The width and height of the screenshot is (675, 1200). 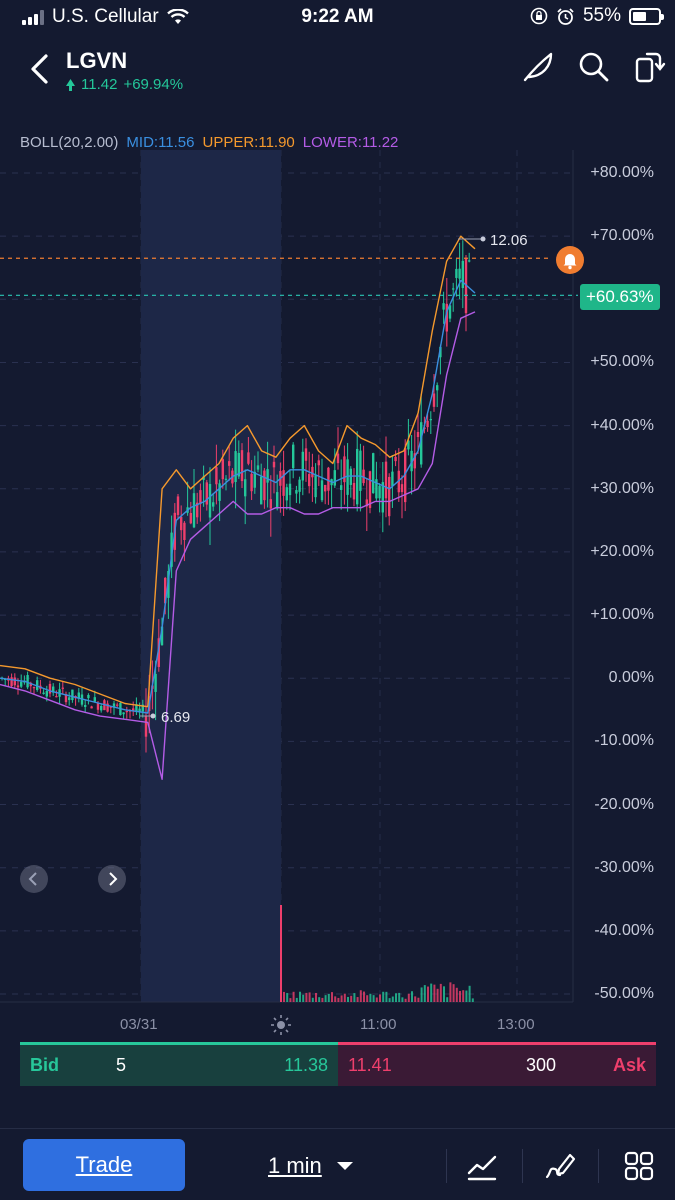 I want to click on chevron-left-icon, so click(x=32, y=879).